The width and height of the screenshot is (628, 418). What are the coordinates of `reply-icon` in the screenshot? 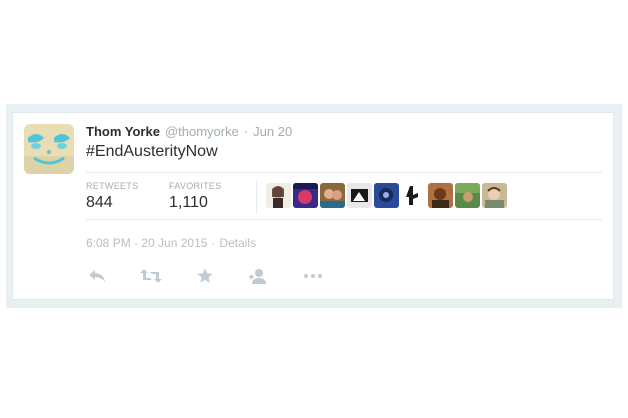 It's located at (97, 276).